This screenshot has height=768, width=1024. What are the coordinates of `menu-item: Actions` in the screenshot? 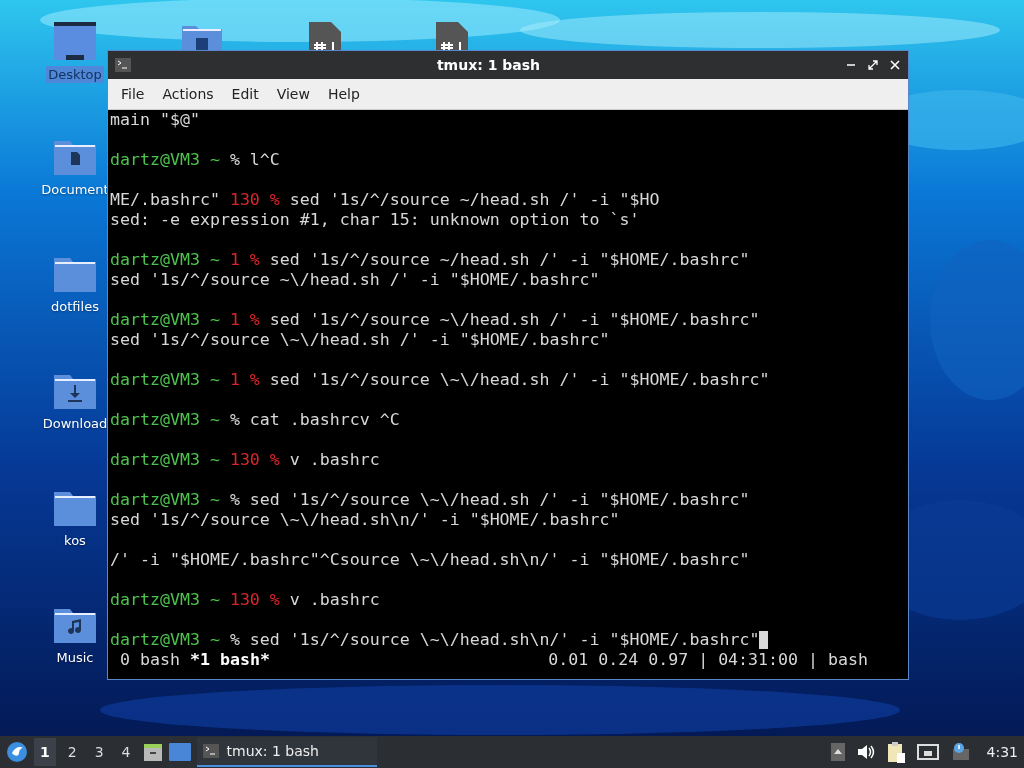 It's located at (188, 94).